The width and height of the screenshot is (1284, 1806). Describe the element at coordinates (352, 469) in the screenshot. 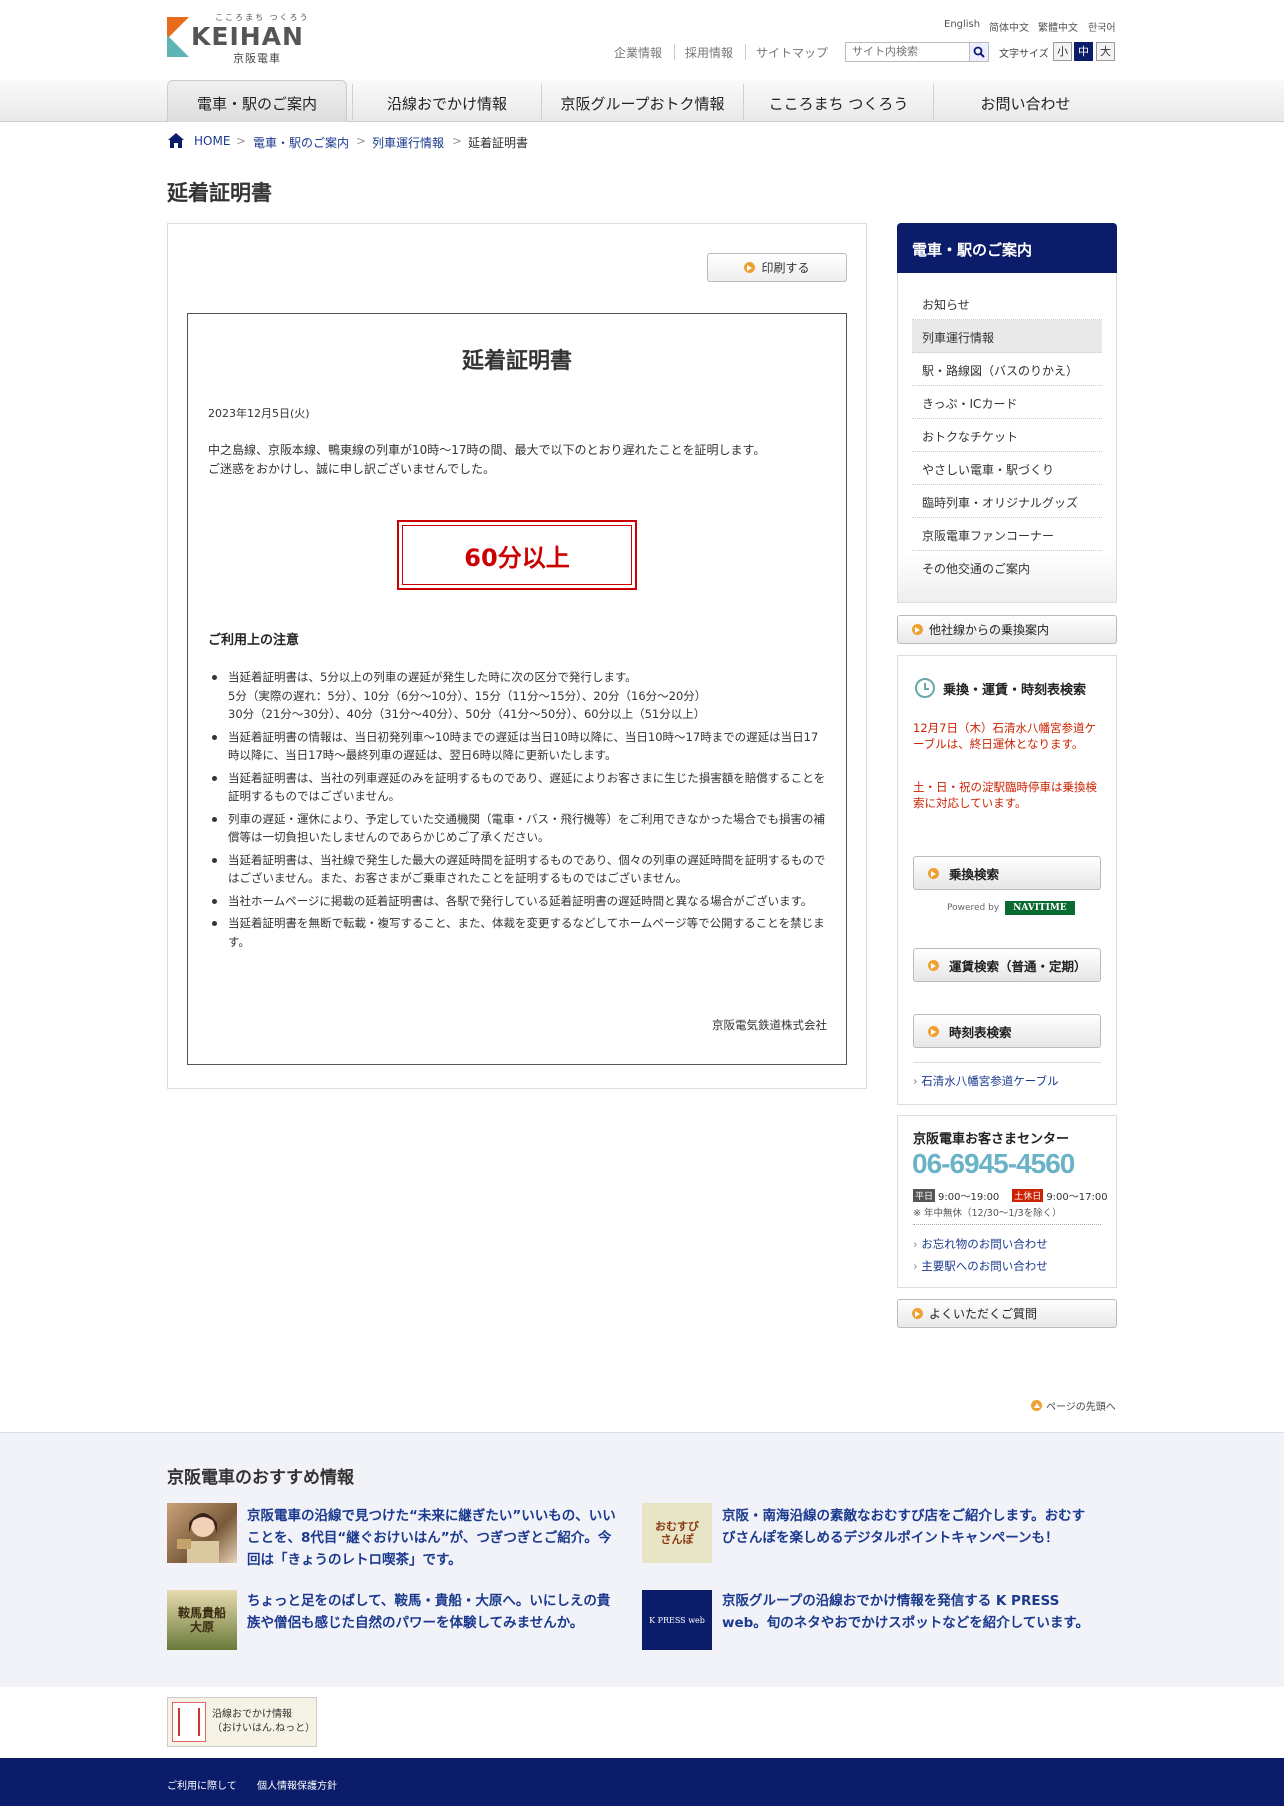

I see `certificate-body-line: ご迷惑をおかけし、誠に申し訳ございませんでした。` at that location.